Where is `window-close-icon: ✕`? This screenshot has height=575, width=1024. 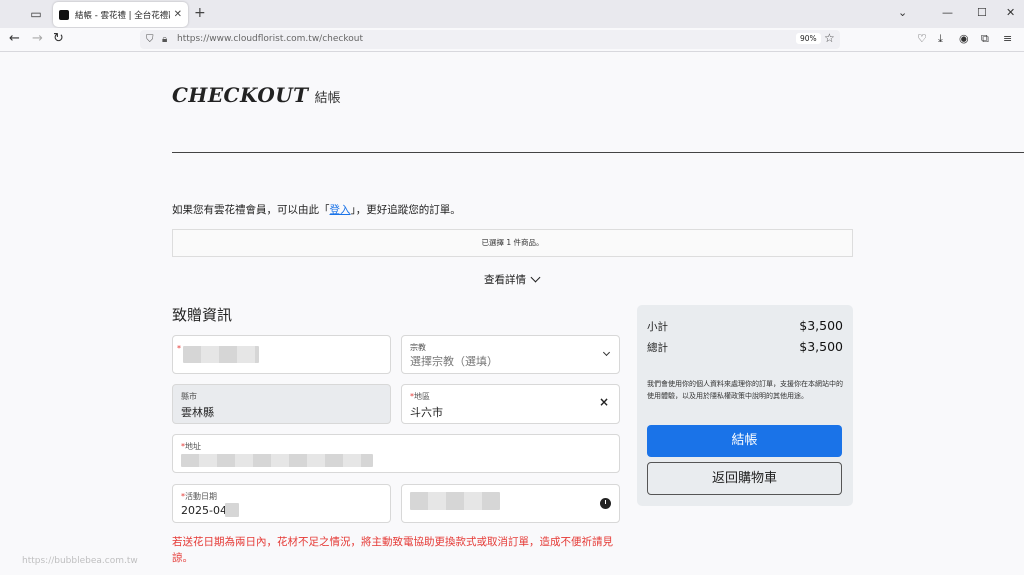
window-close-icon: ✕ is located at coordinates (1010, 13).